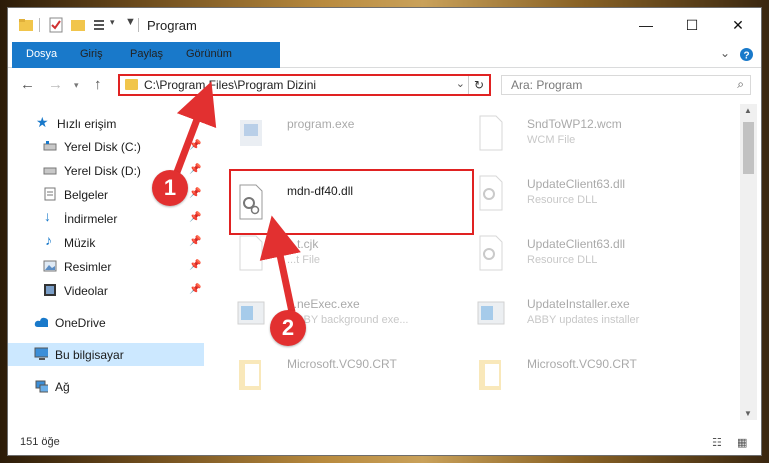 This screenshot has height=463, width=769. Describe the element at coordinates (56, 25) in the screenshot. I see `properties-icon` at that location.